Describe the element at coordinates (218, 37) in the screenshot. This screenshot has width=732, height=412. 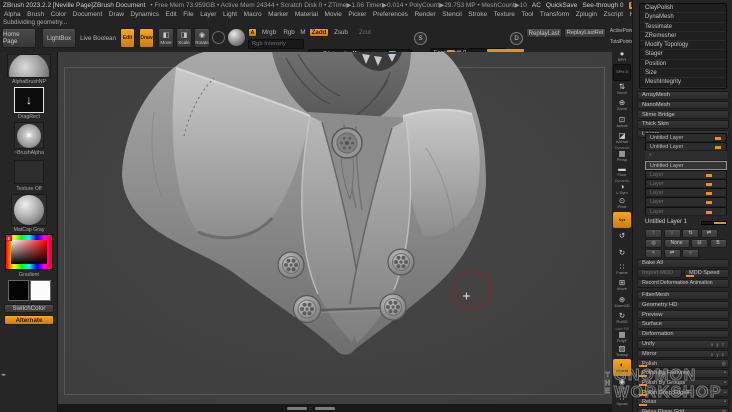
I see `current-stroke-icon` at that location.